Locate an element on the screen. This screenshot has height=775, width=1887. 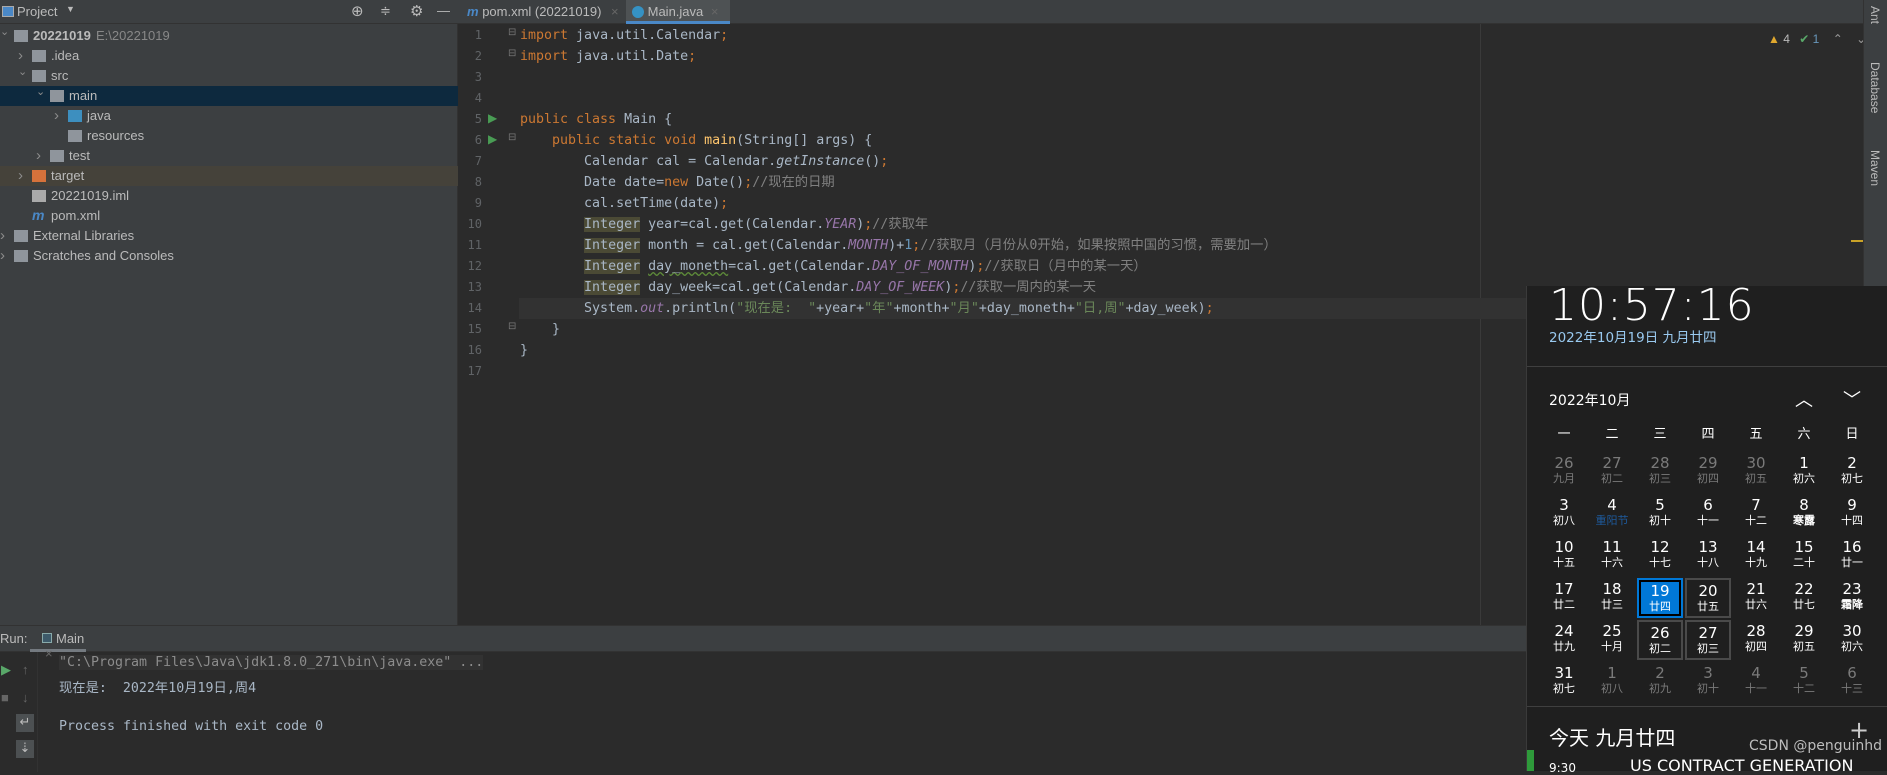
event-title: US CONTRACT GENERATION is located at coordinates (1741, 765).